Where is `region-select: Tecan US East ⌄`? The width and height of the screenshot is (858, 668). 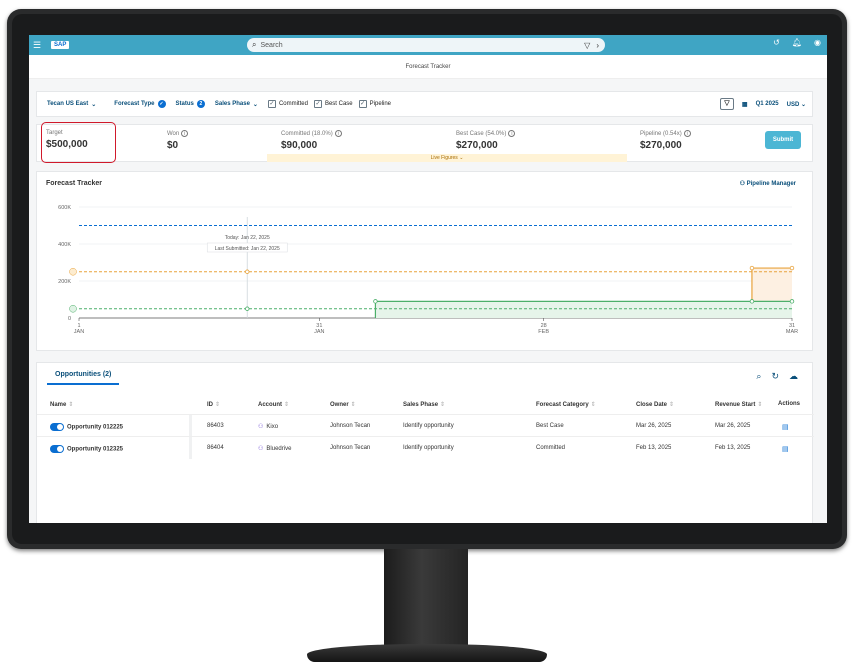 region-select: Tecan US East ⌄ is located at coordinates (71, 104).